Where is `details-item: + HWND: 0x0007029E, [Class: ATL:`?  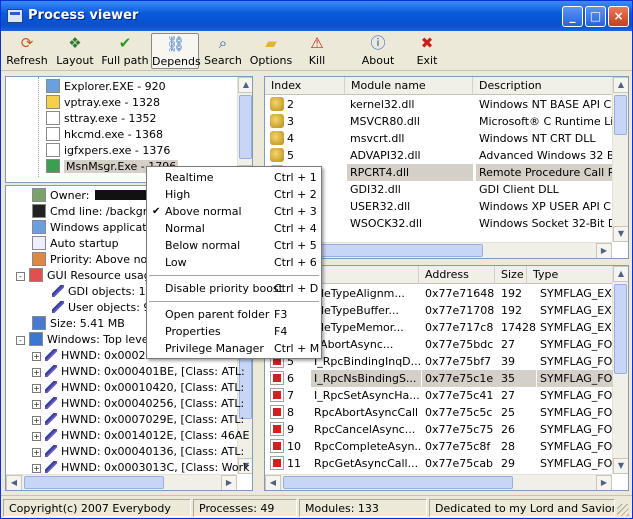
details-item: + HWND: 0x0007029E, [Class: ATL: is located at coordinates (138, 419).